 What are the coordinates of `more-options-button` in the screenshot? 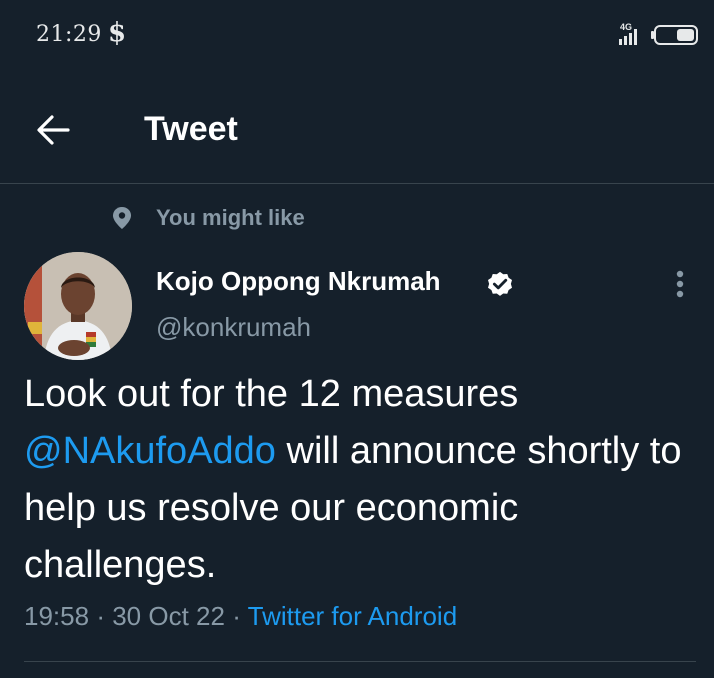 It's located at (680, 286).